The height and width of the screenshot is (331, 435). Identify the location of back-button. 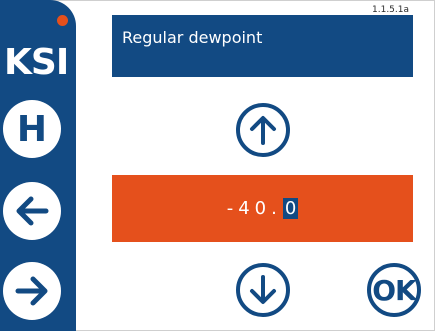
(32, 211).